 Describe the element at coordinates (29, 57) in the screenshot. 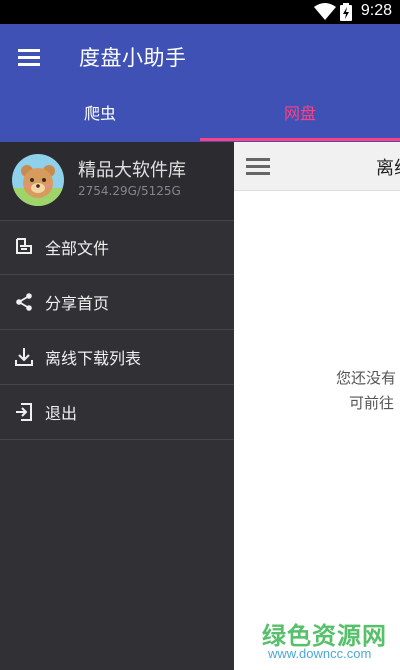

I see `hamburger-menu-icon` at that location.